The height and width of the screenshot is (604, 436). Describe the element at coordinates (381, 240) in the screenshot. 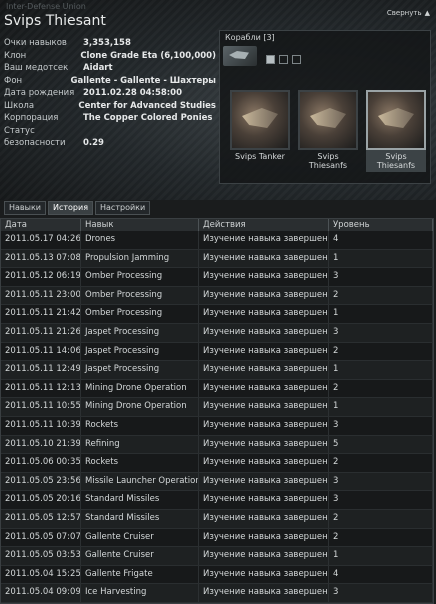

I see `table-cell: 4` at that location.